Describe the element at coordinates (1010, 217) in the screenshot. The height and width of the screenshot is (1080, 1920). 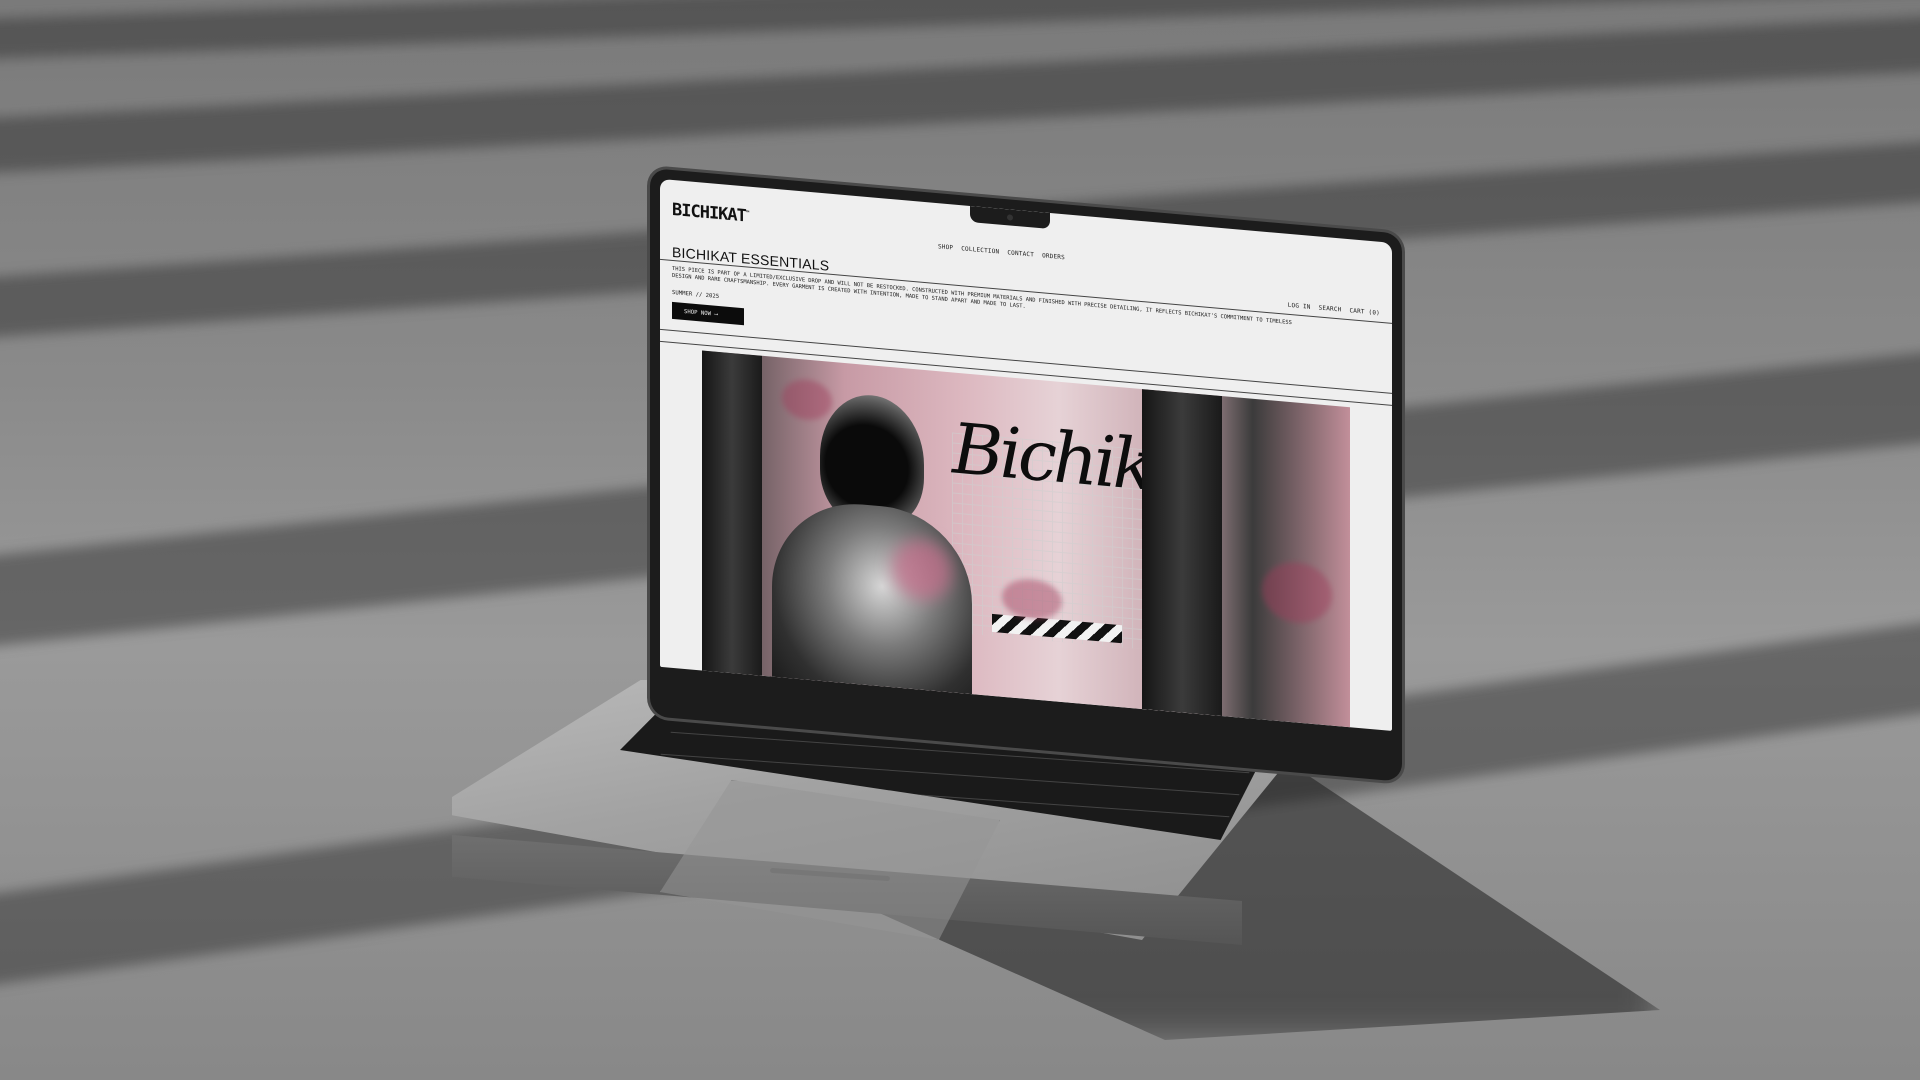
I see `camera-icon` at that location.